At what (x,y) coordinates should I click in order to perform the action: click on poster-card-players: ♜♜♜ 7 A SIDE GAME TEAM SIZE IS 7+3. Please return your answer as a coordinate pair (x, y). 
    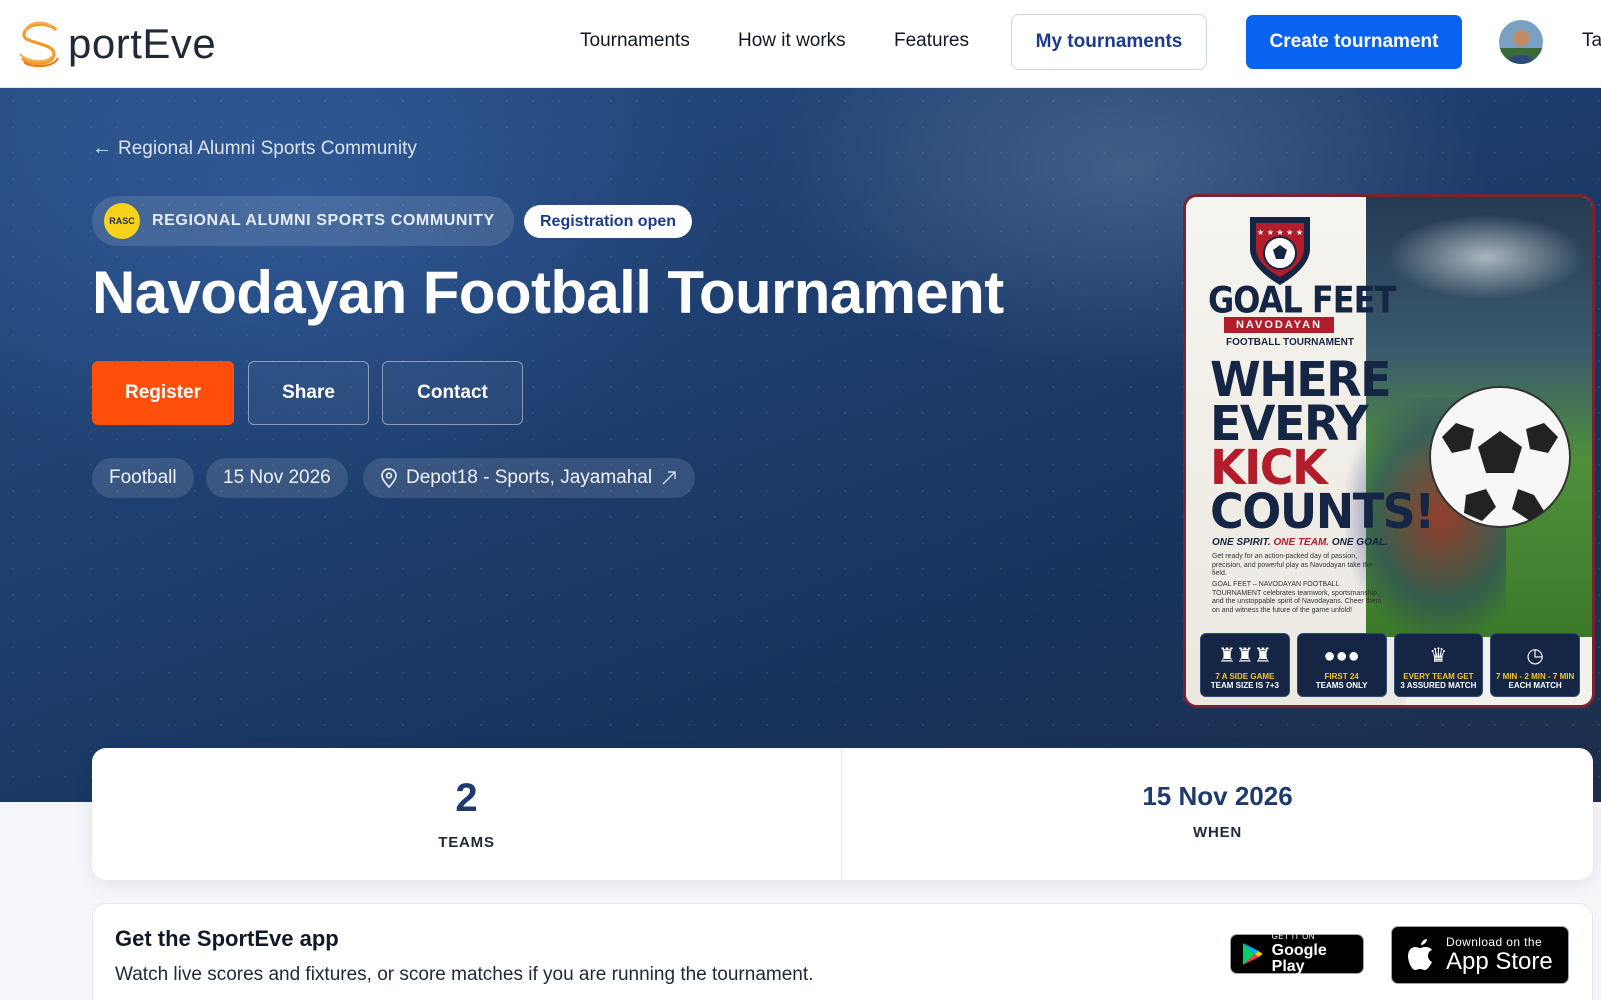
    Looking at the image, I should click on (1245, 665).